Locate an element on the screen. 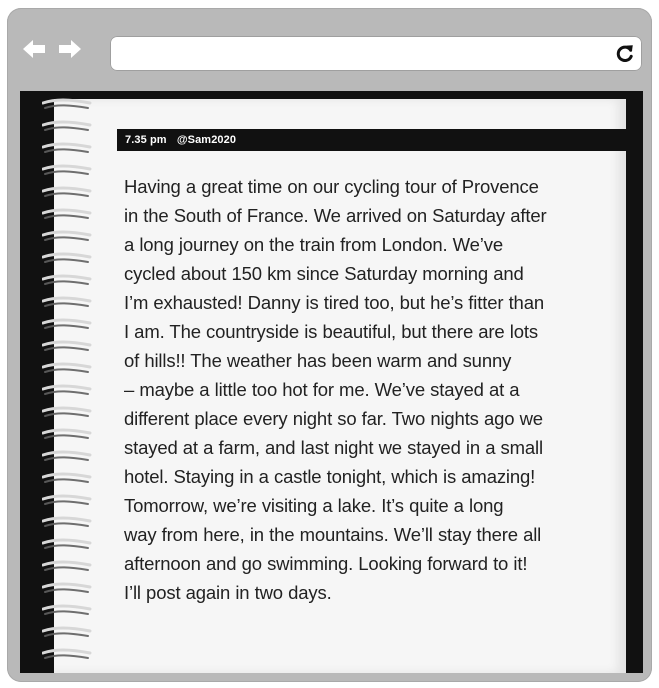 The height and width of the screenshot is (688, 659). post-user-handle: @Sam2020 is located at coordinates (206, 140).